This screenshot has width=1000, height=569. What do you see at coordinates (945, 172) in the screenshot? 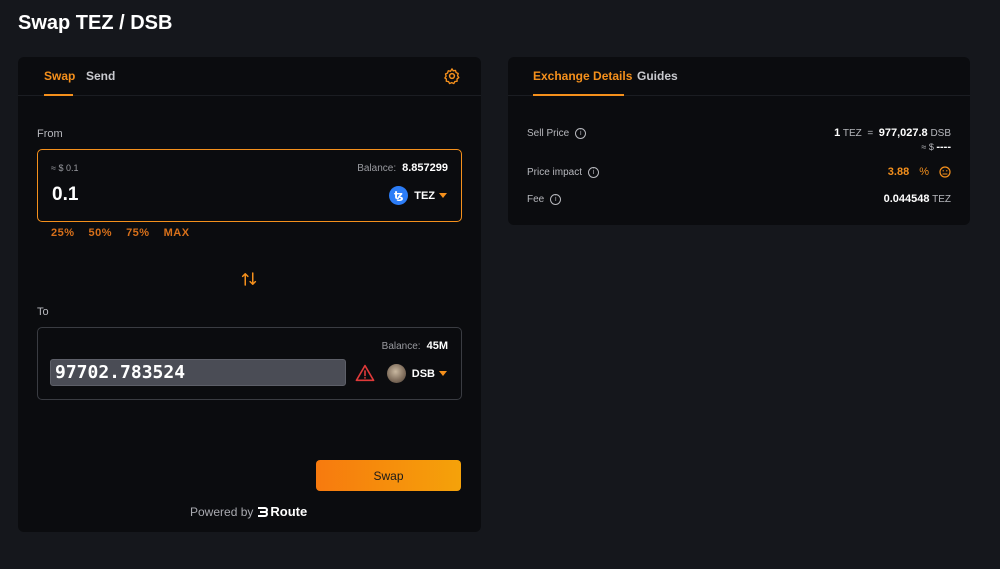
I see `neutral-face-icon` at bounding box center [945, 172].